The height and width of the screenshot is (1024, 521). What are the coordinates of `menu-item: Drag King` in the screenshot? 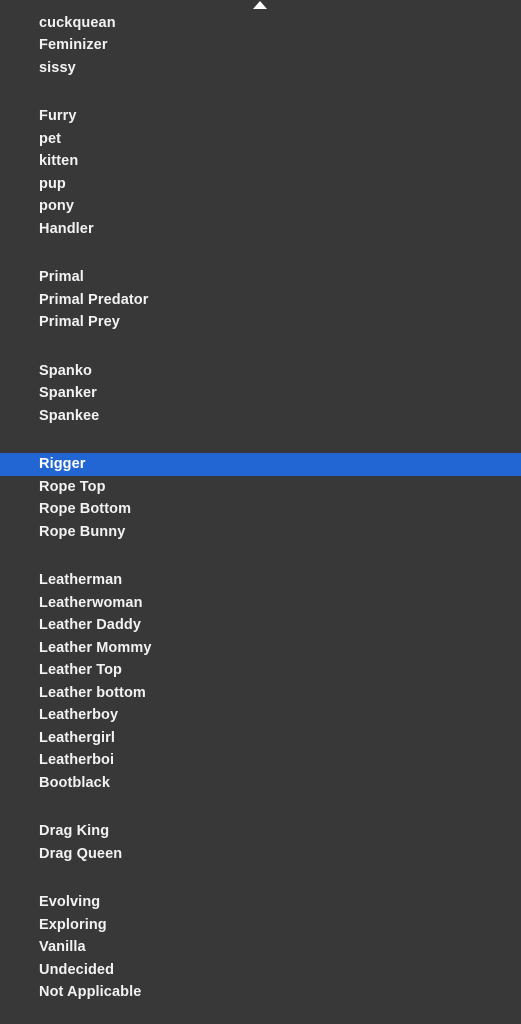 It's located at (260, 831).